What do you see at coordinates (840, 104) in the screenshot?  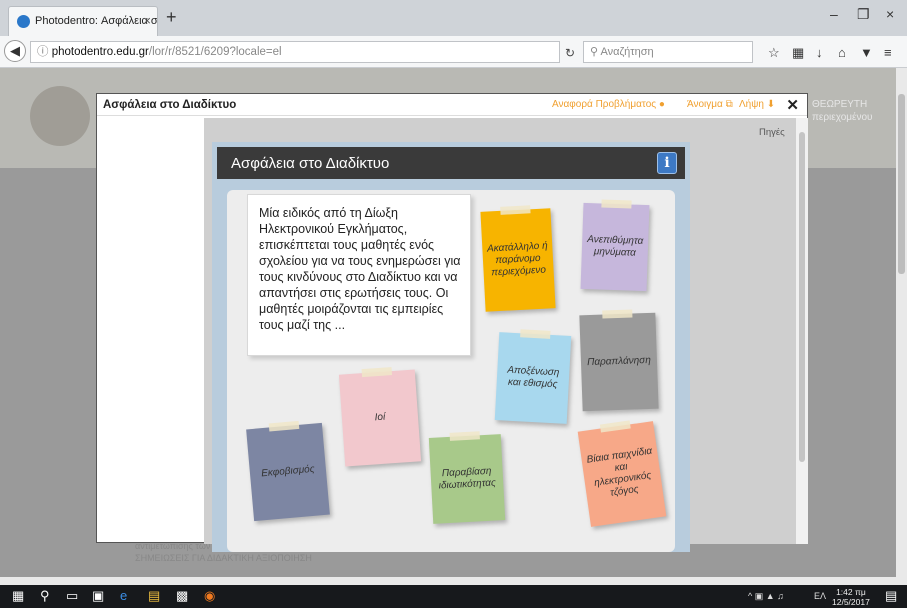 I see `background-side-title: ΘΕΩΡΕΥΤΗ` at bounding box center [840, 104].